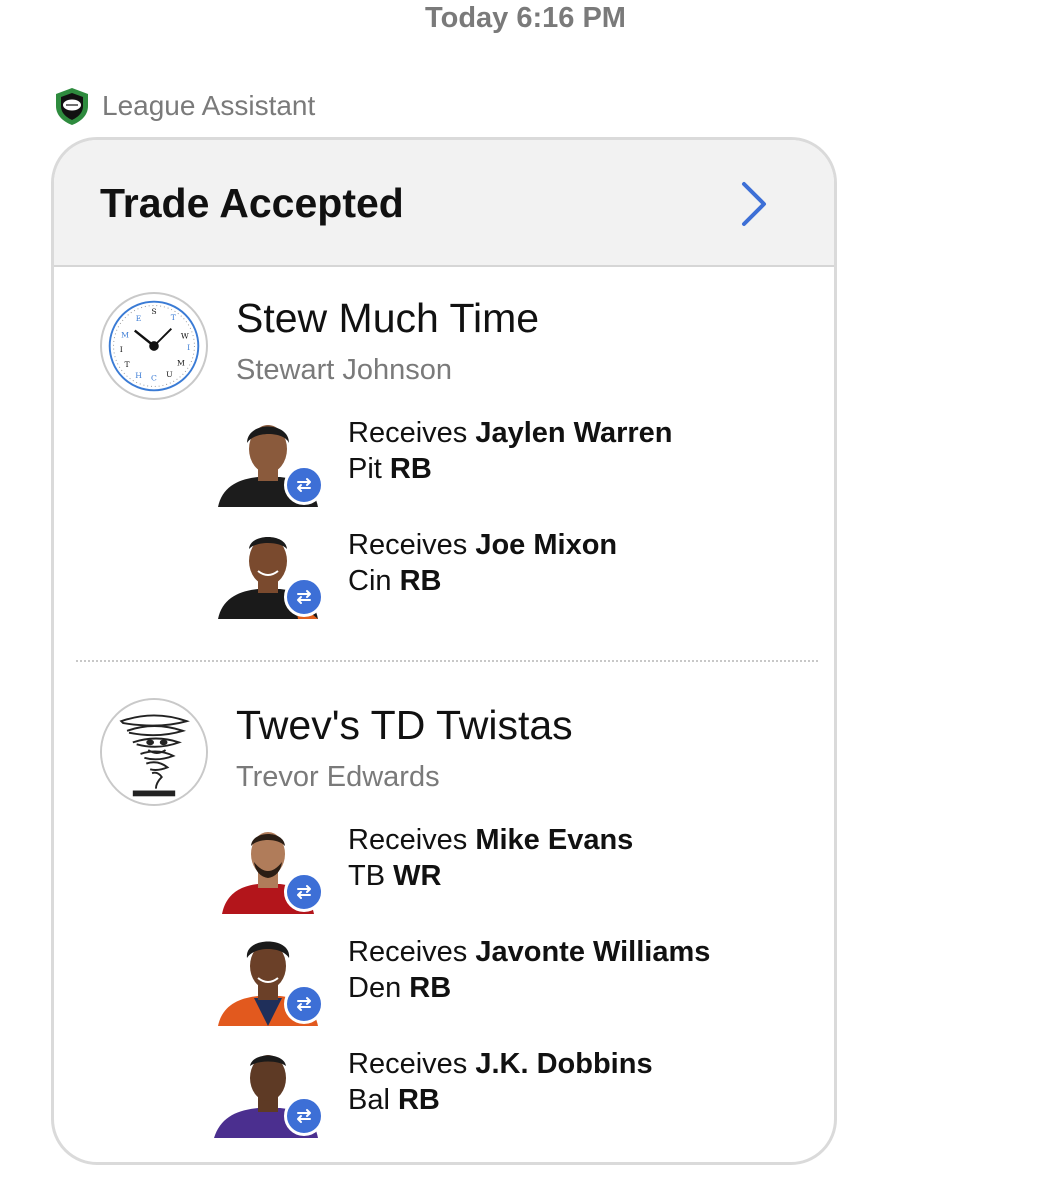 Image resolution: width=1051 pixels, height=1200 pixels. Describe the element at coordinates (185, 335) in the screenshot. I see `svg-text: W` at that location.